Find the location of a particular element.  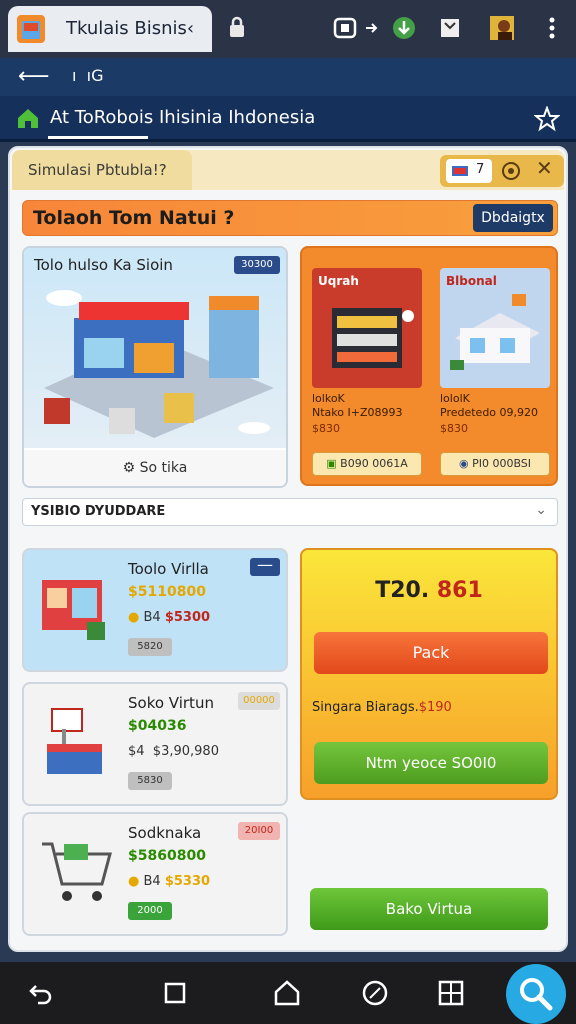

banner-button: Dbdaigtx is located at coordinates (513, 218).